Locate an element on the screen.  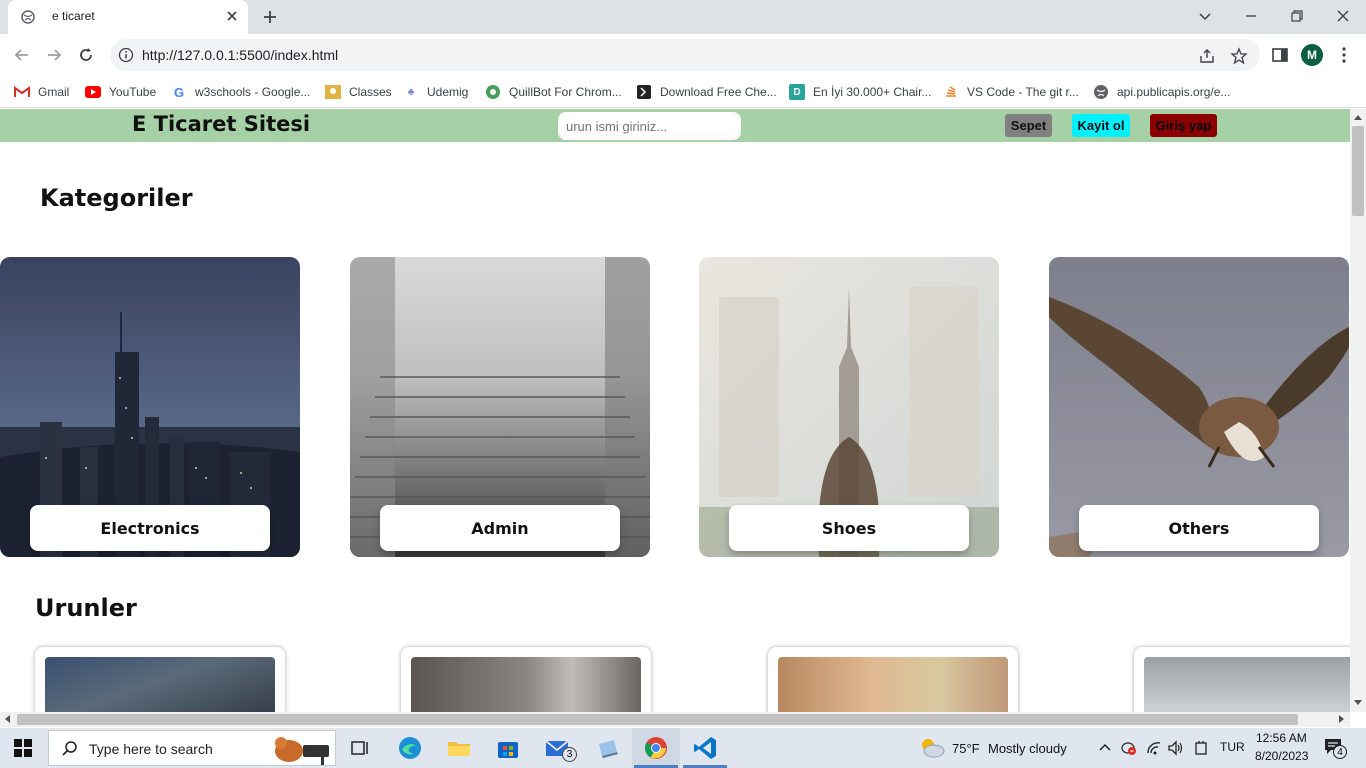
bookmark-star-icon is located at coordinates (1239, 56).